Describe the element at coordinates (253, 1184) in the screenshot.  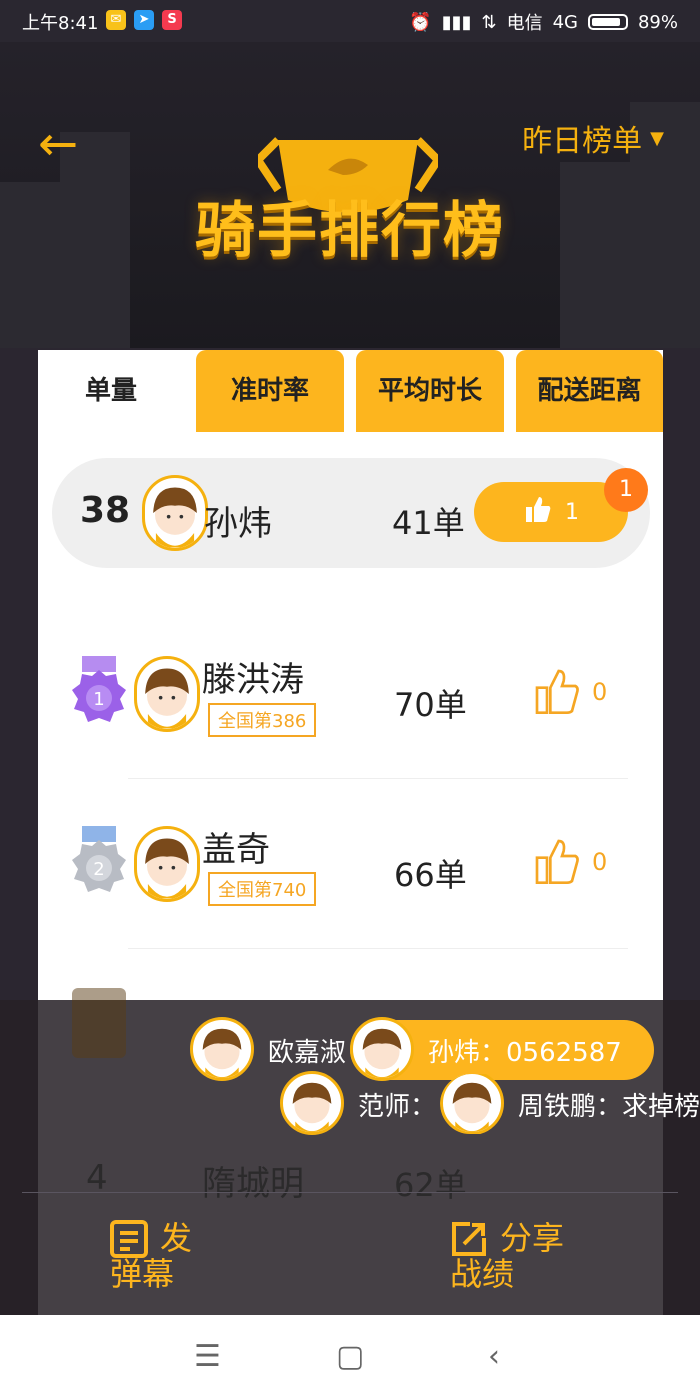
I see `row-4-name: 隋城明` at that location.